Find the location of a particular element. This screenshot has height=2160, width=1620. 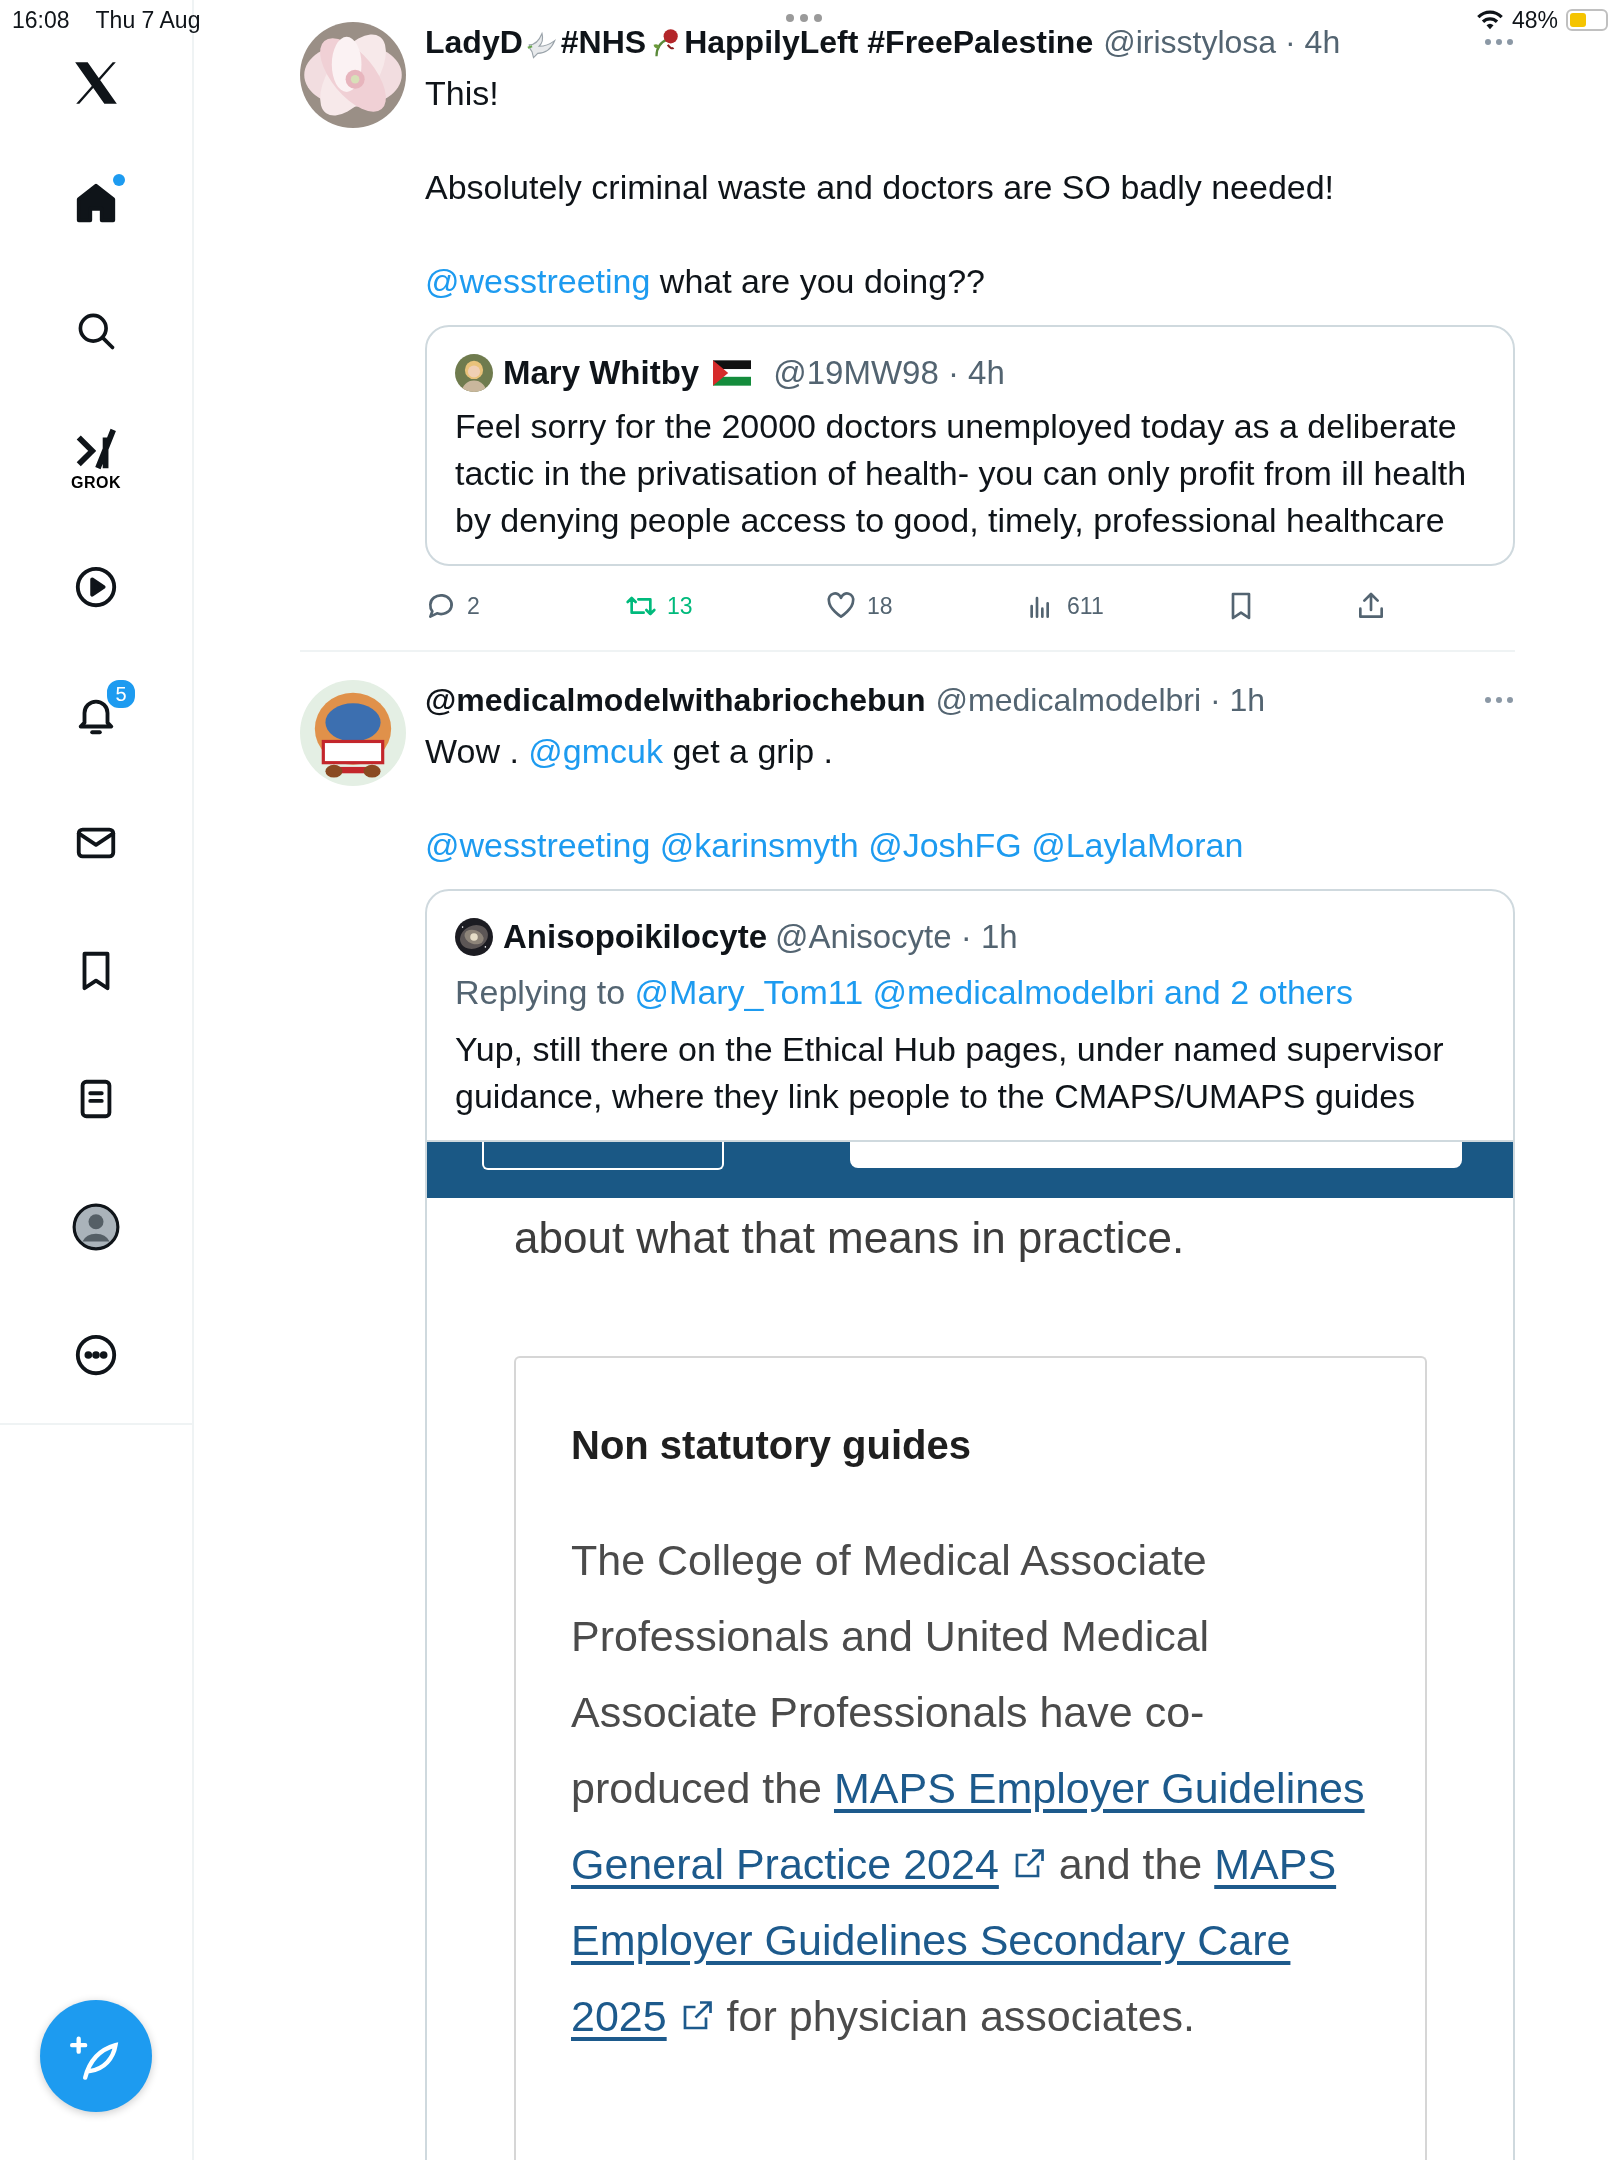

multitasking-icon is located at coordinates (804, 18).